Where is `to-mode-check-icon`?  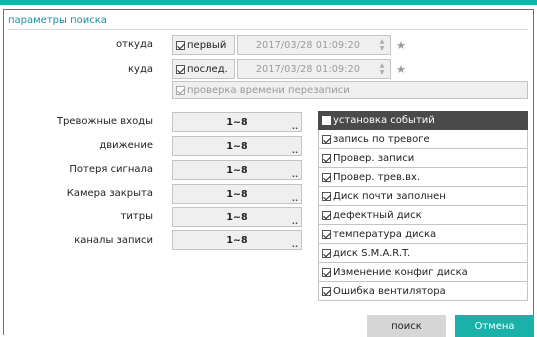
to-mode-check-icon is located at coordinates (180, 69).